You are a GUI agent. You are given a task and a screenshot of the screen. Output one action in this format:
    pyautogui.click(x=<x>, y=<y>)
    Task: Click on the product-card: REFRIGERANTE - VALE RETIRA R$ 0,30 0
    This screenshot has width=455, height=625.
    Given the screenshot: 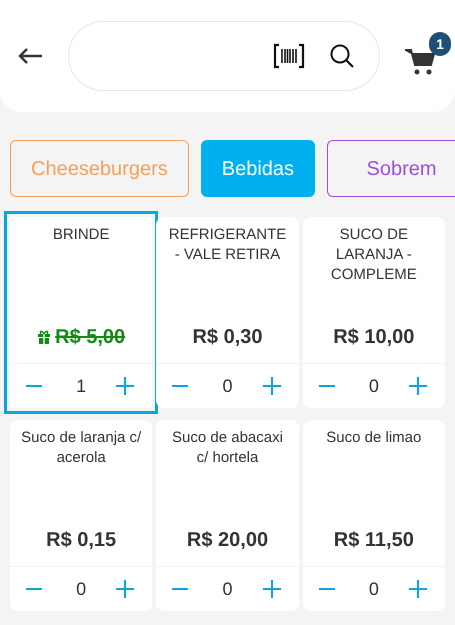 What is the action you would take?
    pyautogui.click(x=227, y=312)
    